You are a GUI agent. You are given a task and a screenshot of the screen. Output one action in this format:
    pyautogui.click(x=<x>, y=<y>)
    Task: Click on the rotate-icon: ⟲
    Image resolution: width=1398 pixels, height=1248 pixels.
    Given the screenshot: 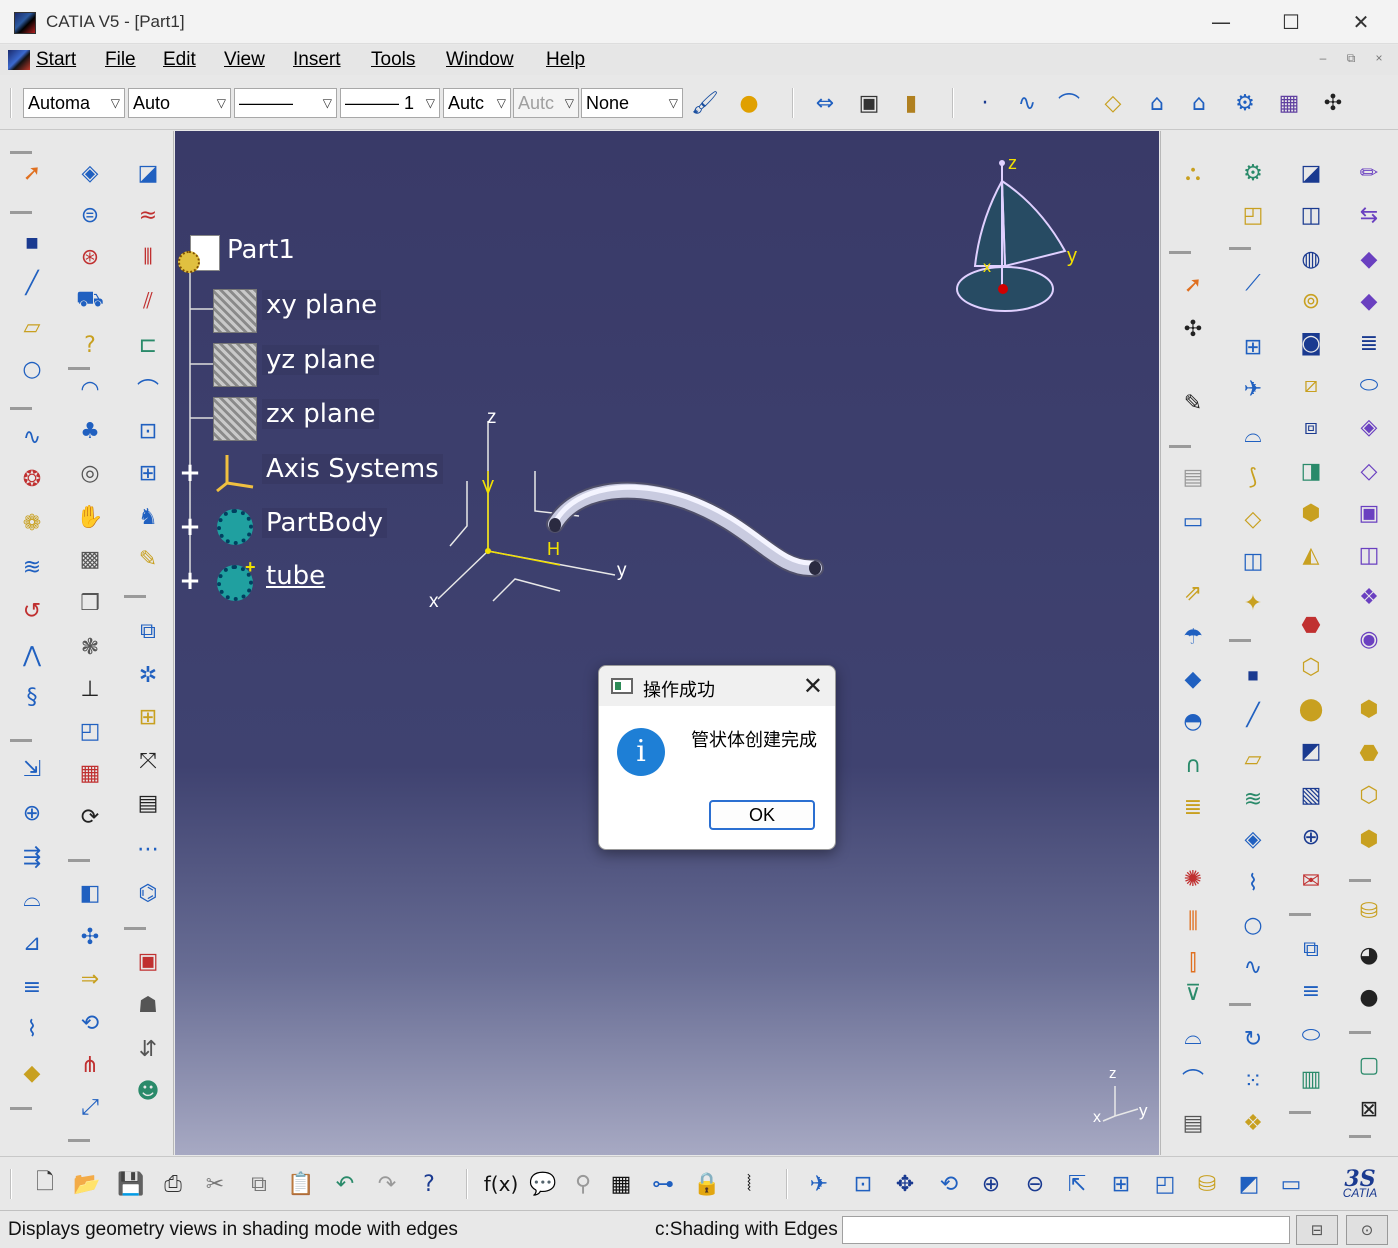 What is the action you would take?
    pyautogui.click(x=90, y=1023)
    